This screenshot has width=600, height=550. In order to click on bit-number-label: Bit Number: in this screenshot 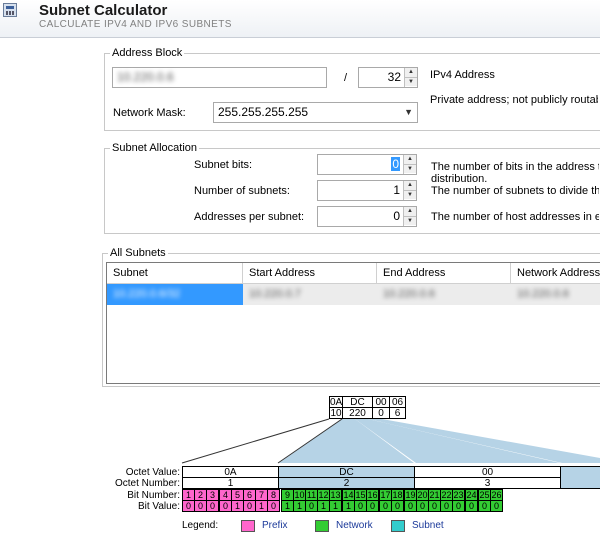, I will do `click(153, 495)`.